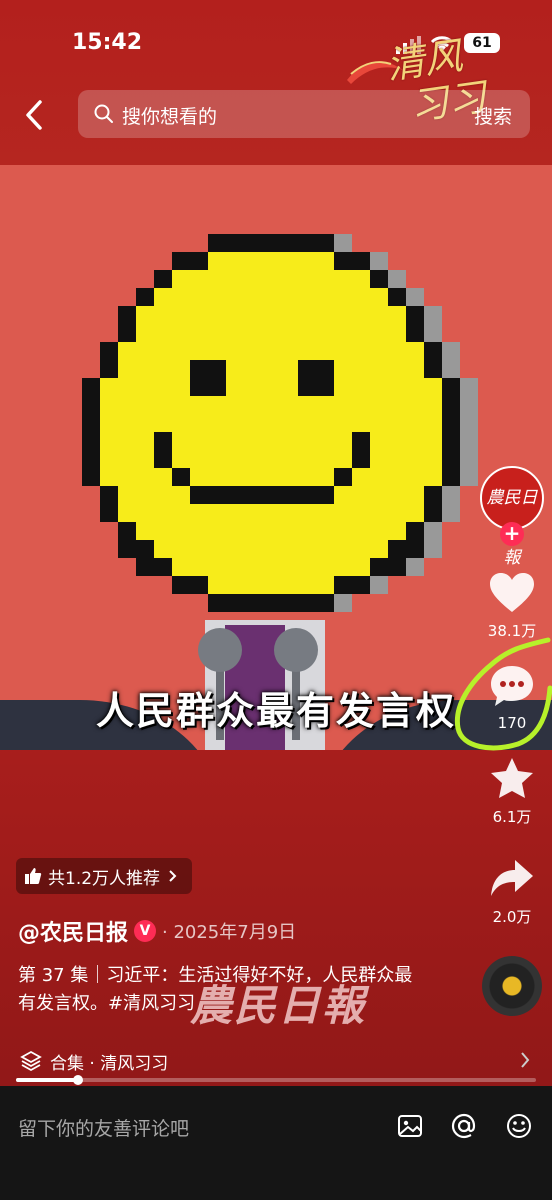  I want to click on emoji-icon, so click(519, 1126).